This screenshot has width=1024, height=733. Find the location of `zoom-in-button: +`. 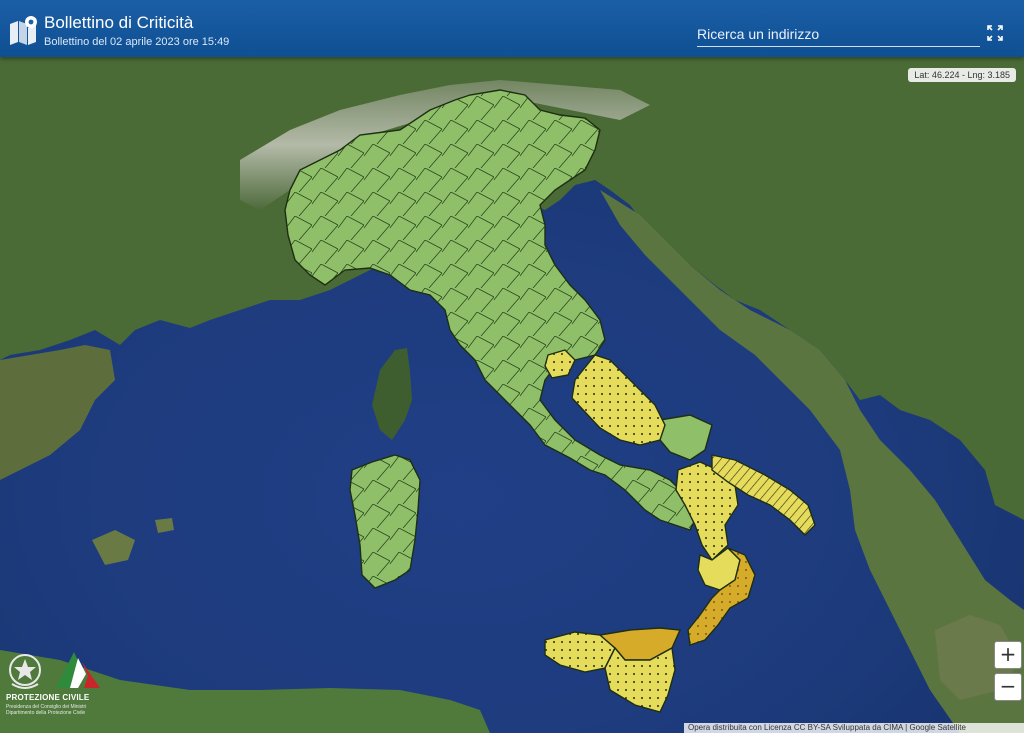

zoom-in-button: + is located at coordinates (1008, 655).